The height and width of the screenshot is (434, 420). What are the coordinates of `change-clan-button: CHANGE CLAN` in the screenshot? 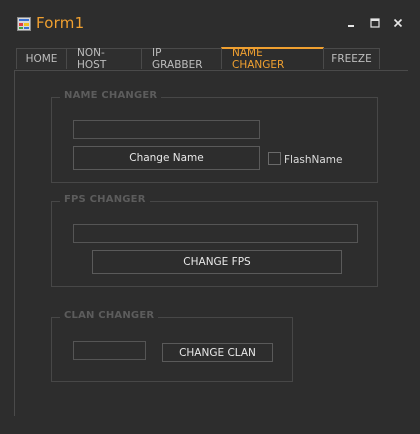 It's located at (217, 352).